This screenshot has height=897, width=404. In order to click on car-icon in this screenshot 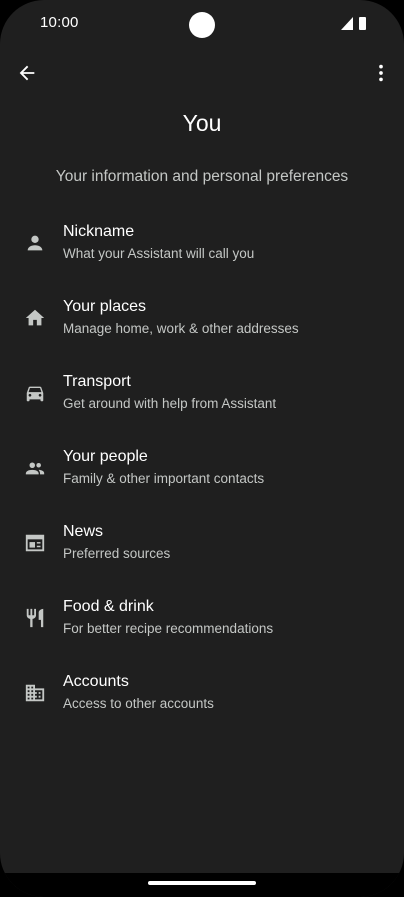, I will do `click(35, 394)`.